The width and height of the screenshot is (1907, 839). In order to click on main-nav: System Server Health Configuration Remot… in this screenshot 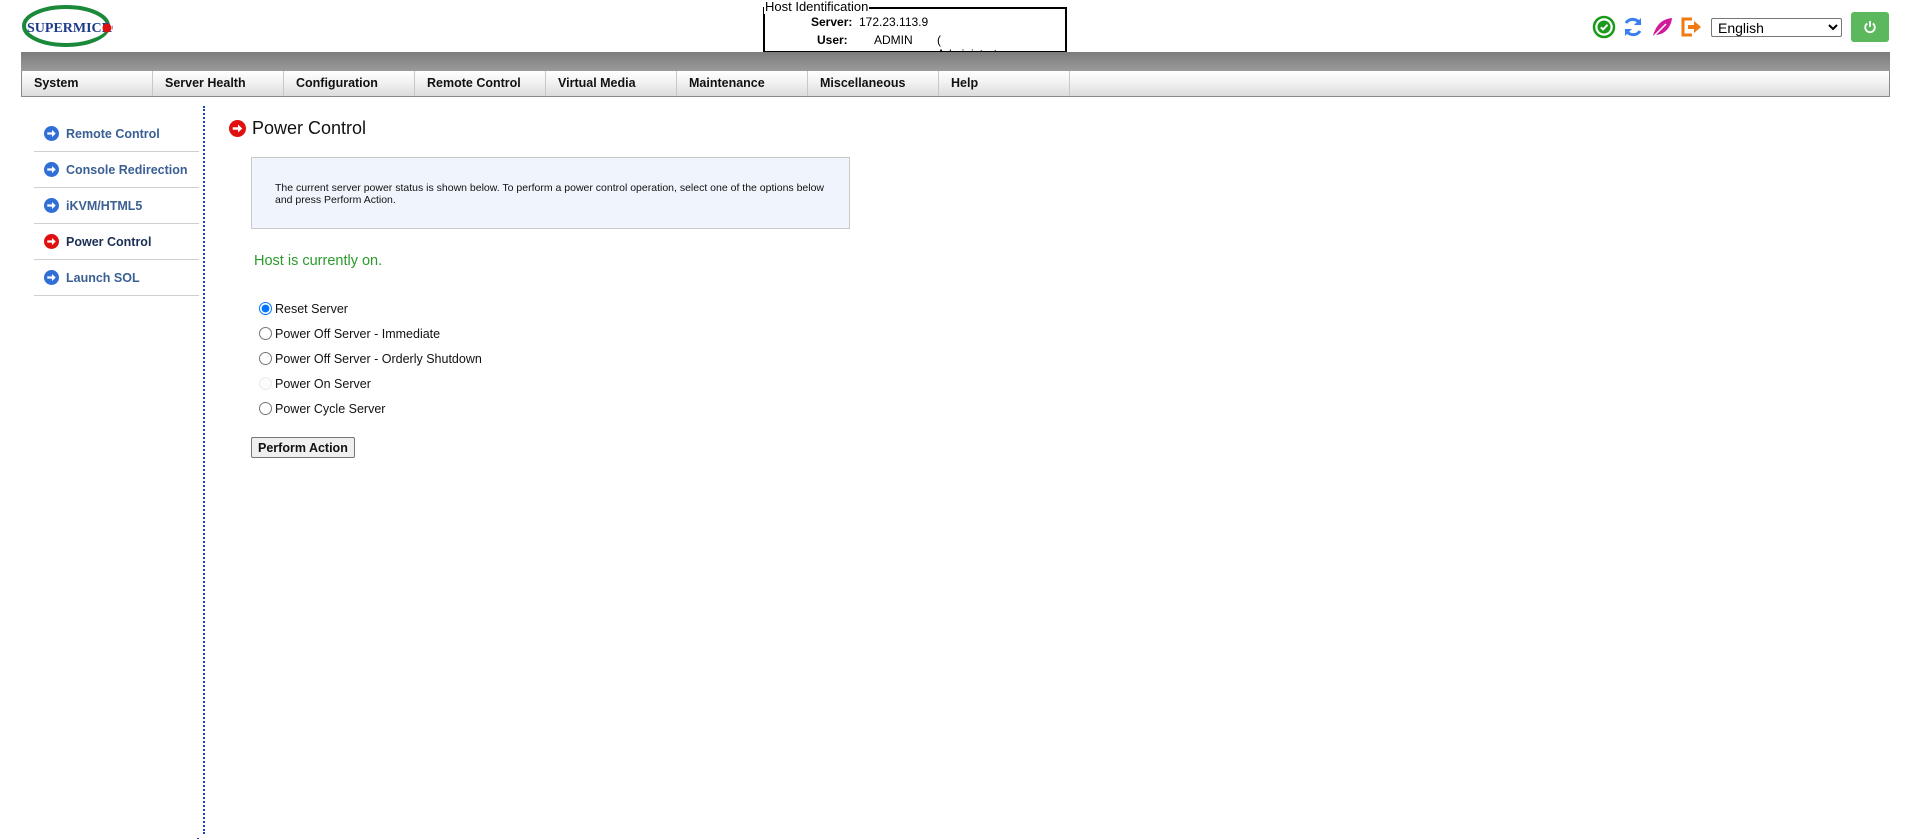, I will do `click(955, 84)`.